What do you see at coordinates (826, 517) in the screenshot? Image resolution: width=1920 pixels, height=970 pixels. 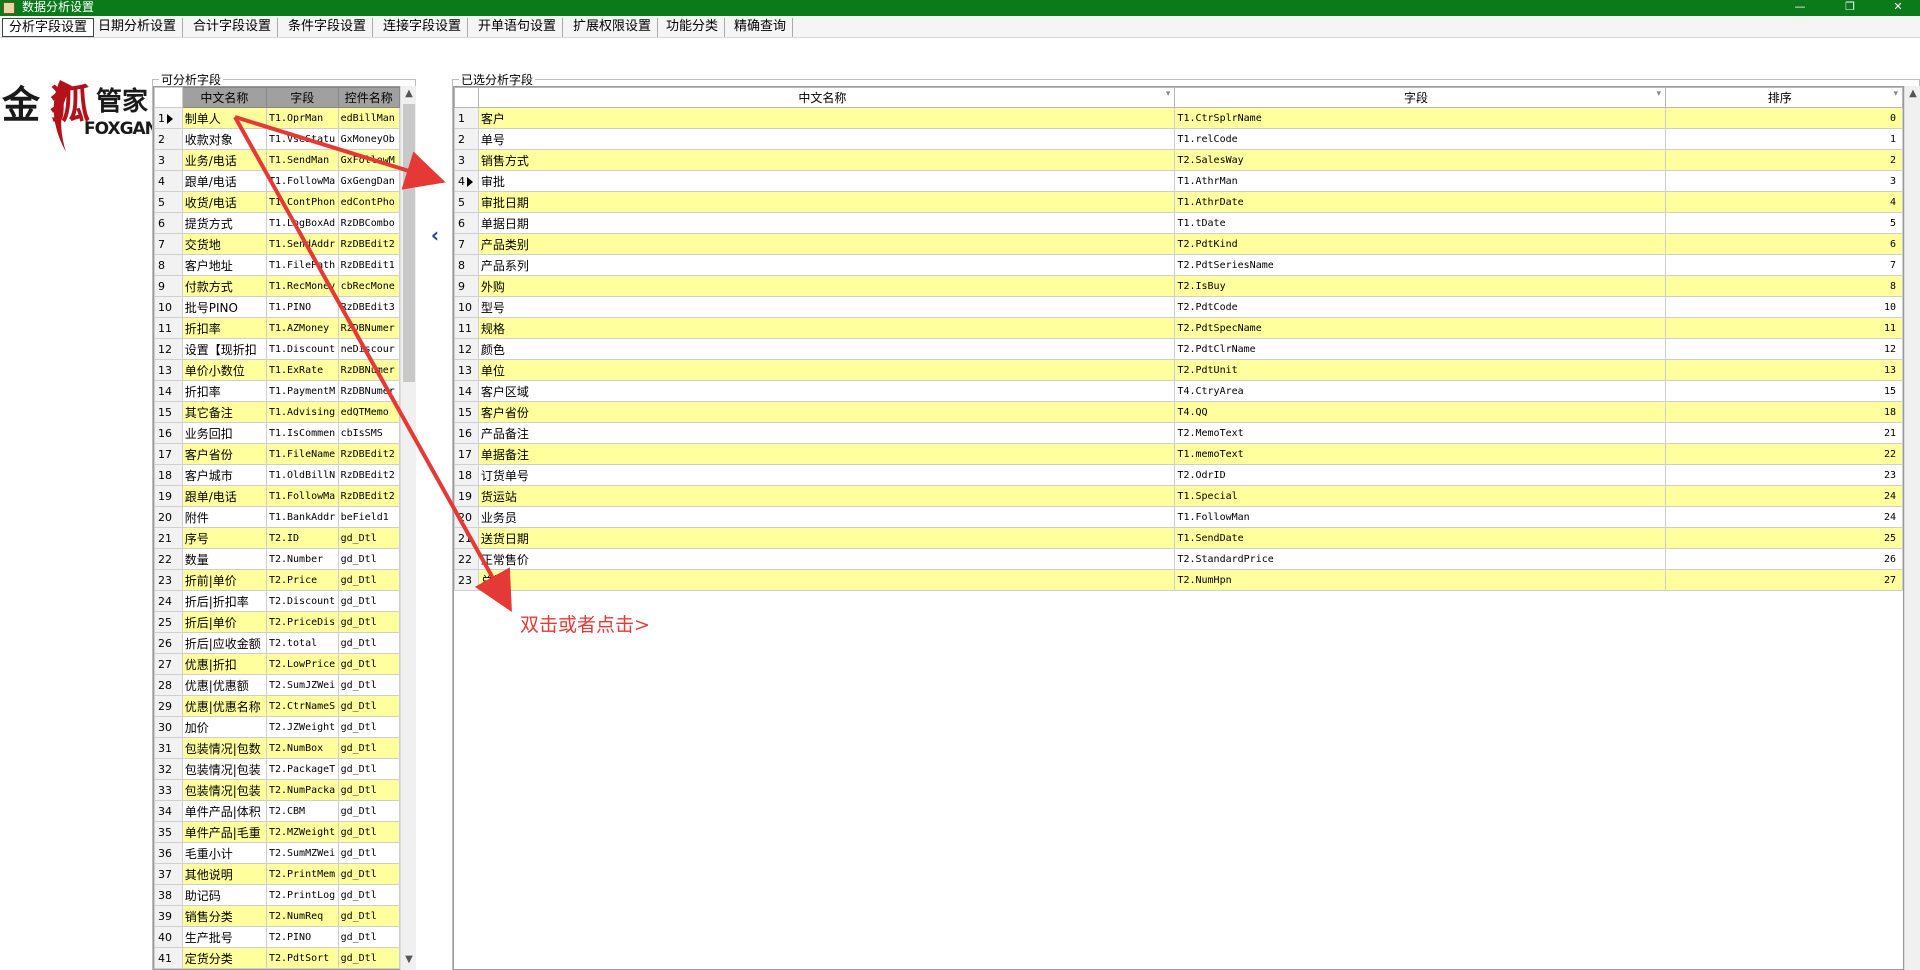 I see `cell-name: 业务员` at bounding box center [826, 517].